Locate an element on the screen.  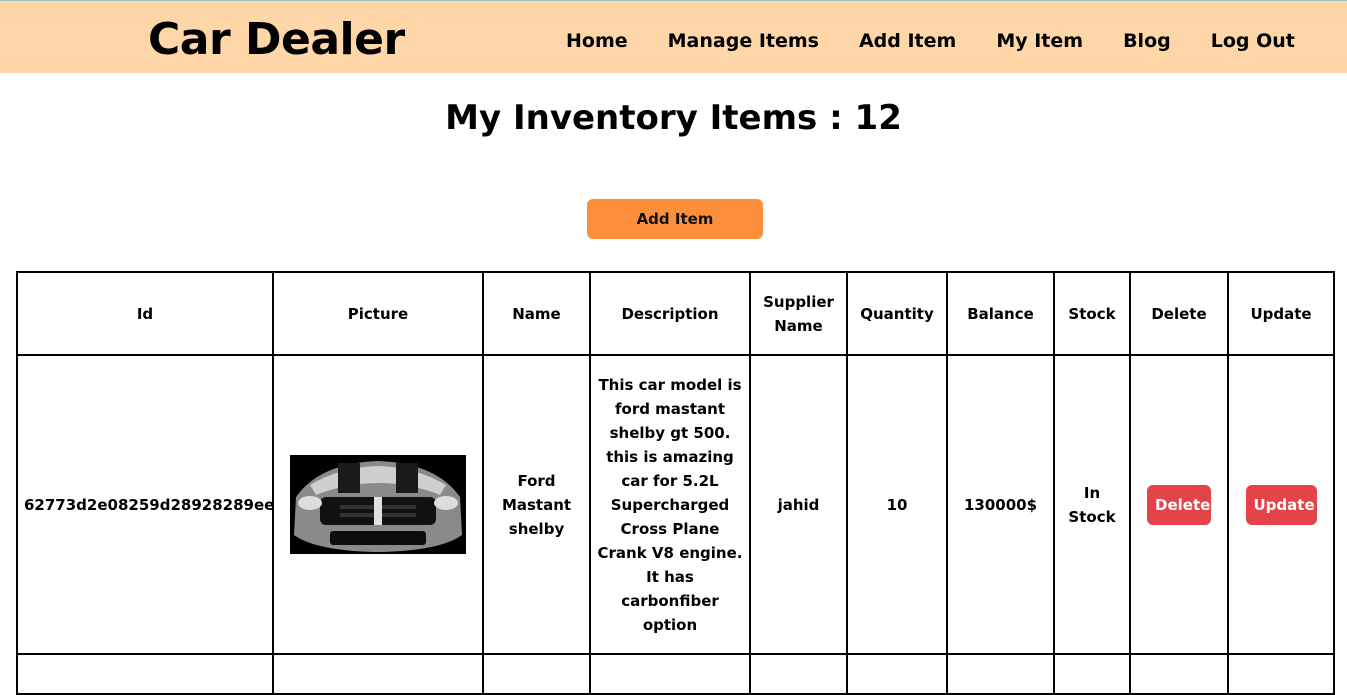
col-header-id: Id is located at coordinates (145, 313).